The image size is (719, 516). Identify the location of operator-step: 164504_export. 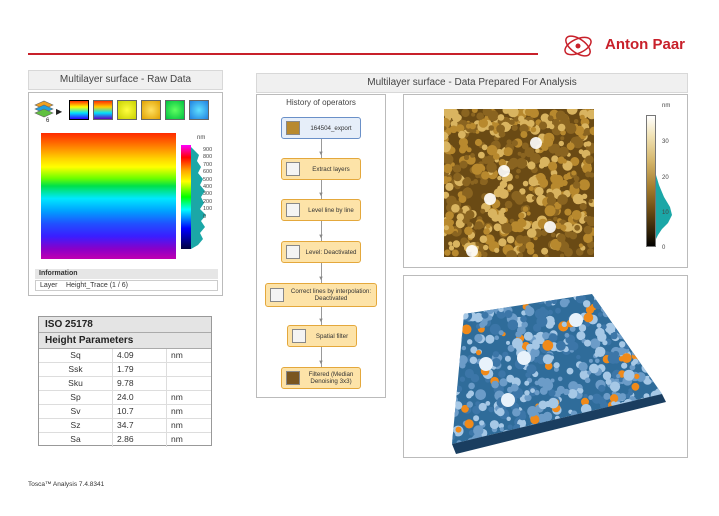
(321, 128).